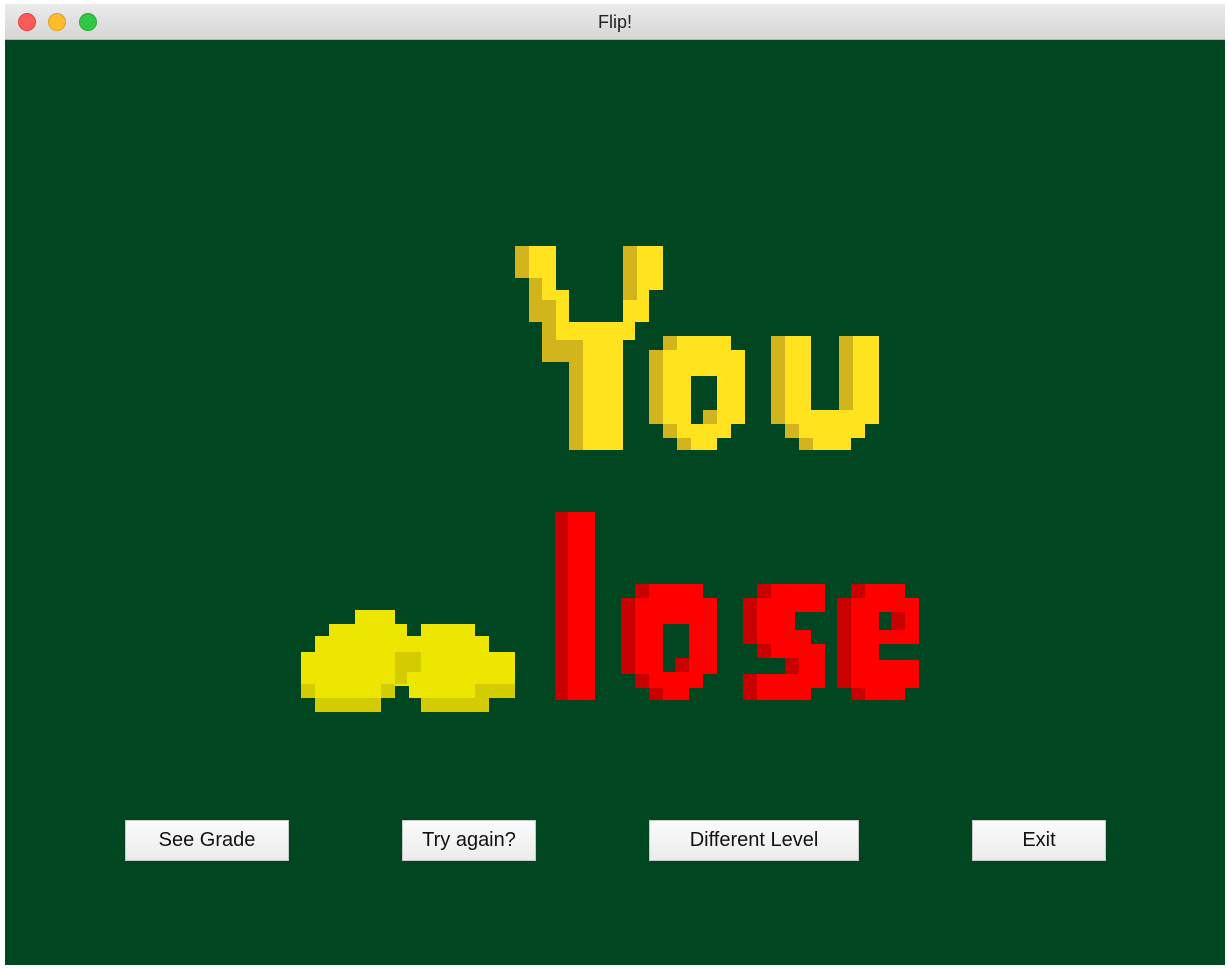 The width and height of the screenshot is (1228, 968). I want to click on see-grade-button: See Grade, so click(207, 840).